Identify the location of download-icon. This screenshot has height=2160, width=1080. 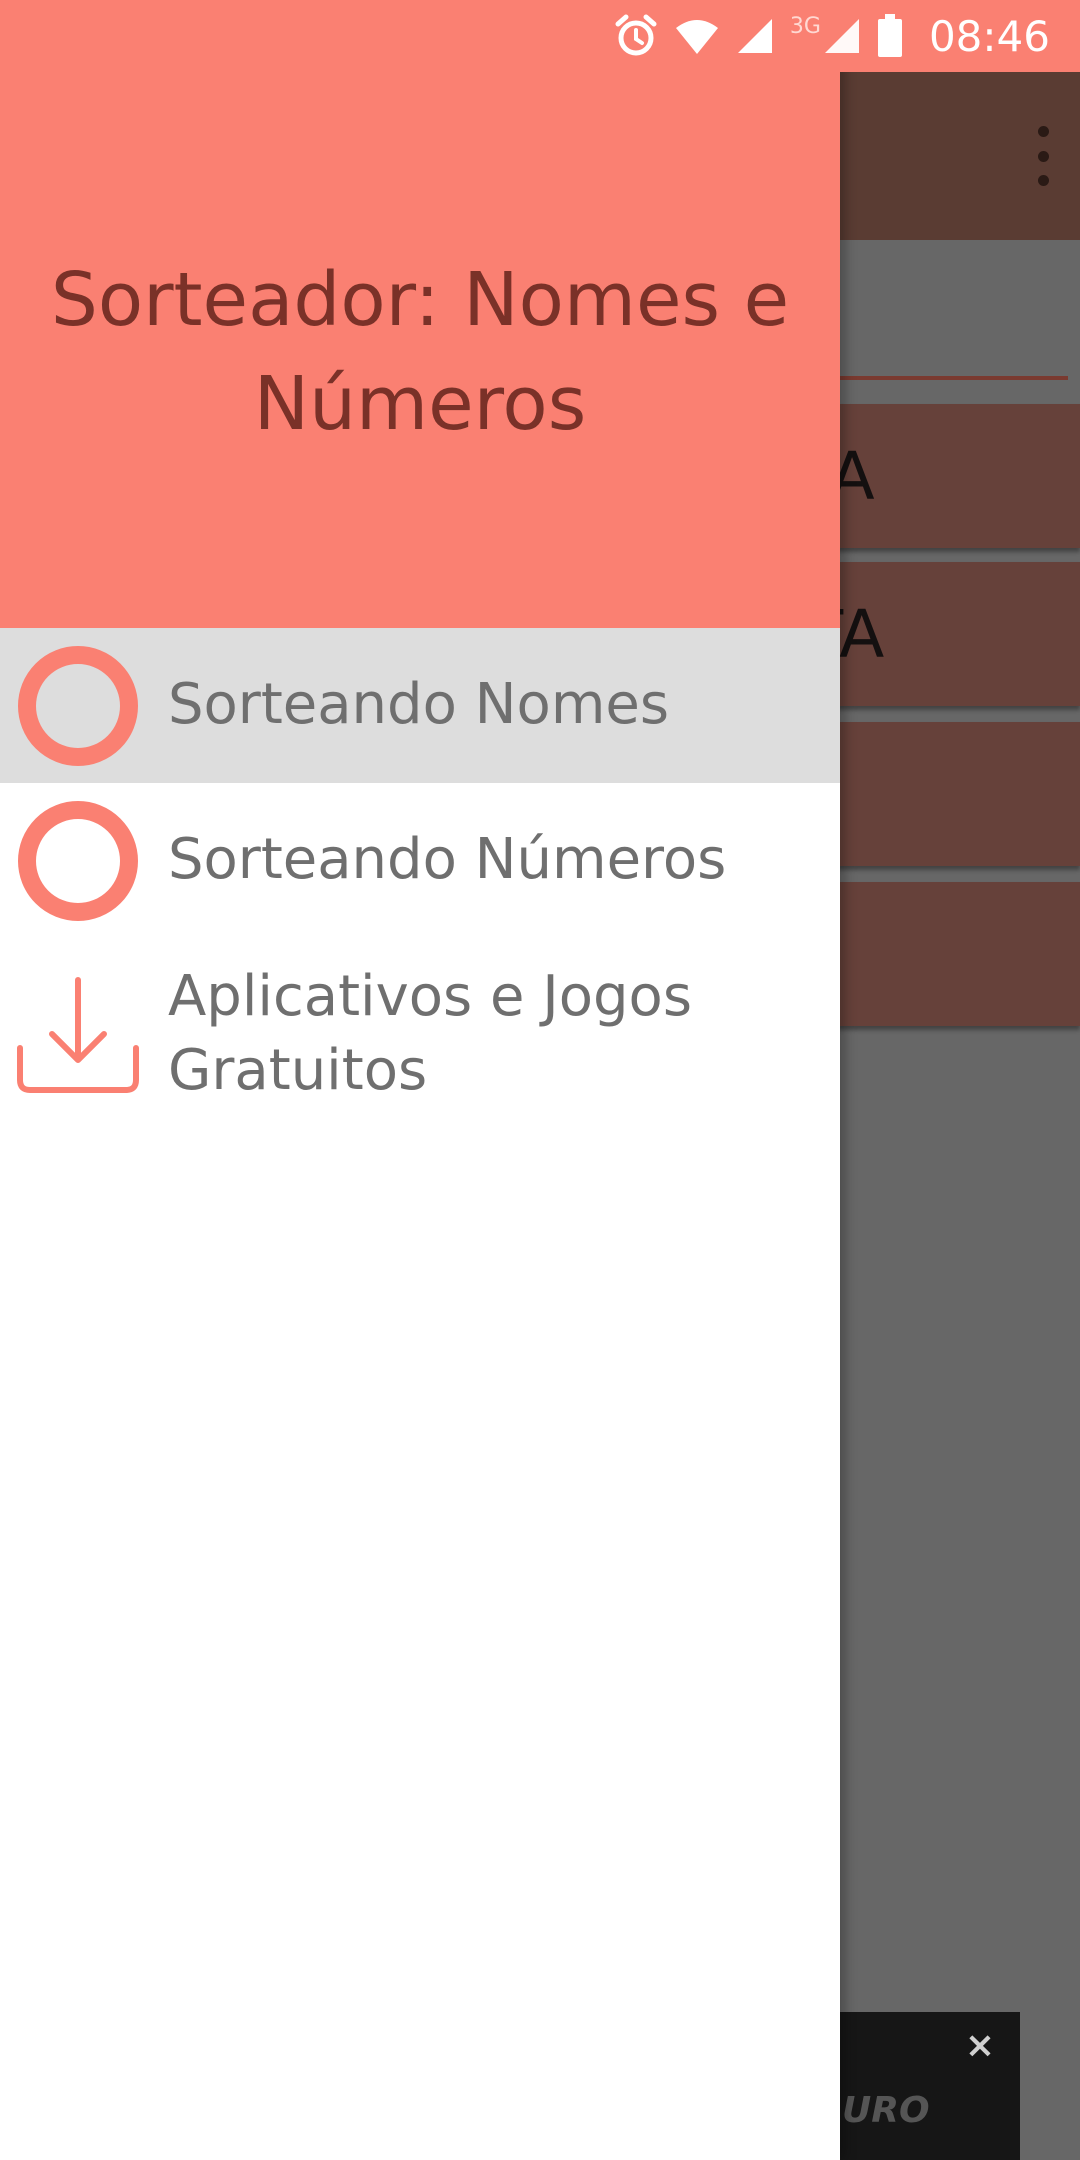
(78, 1035).